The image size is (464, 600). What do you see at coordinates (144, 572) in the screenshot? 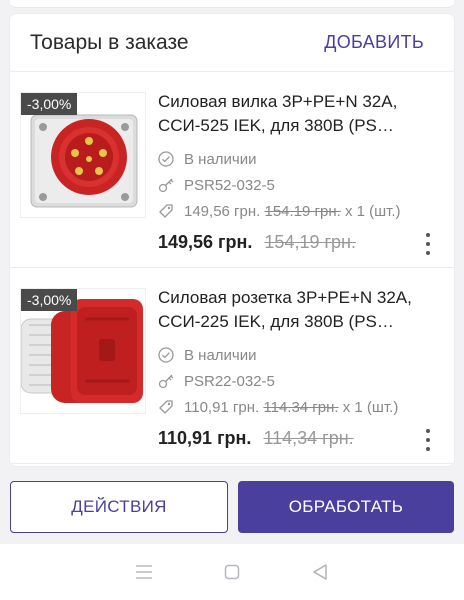
I see `menu-icon` at bounding box center [144, 572].